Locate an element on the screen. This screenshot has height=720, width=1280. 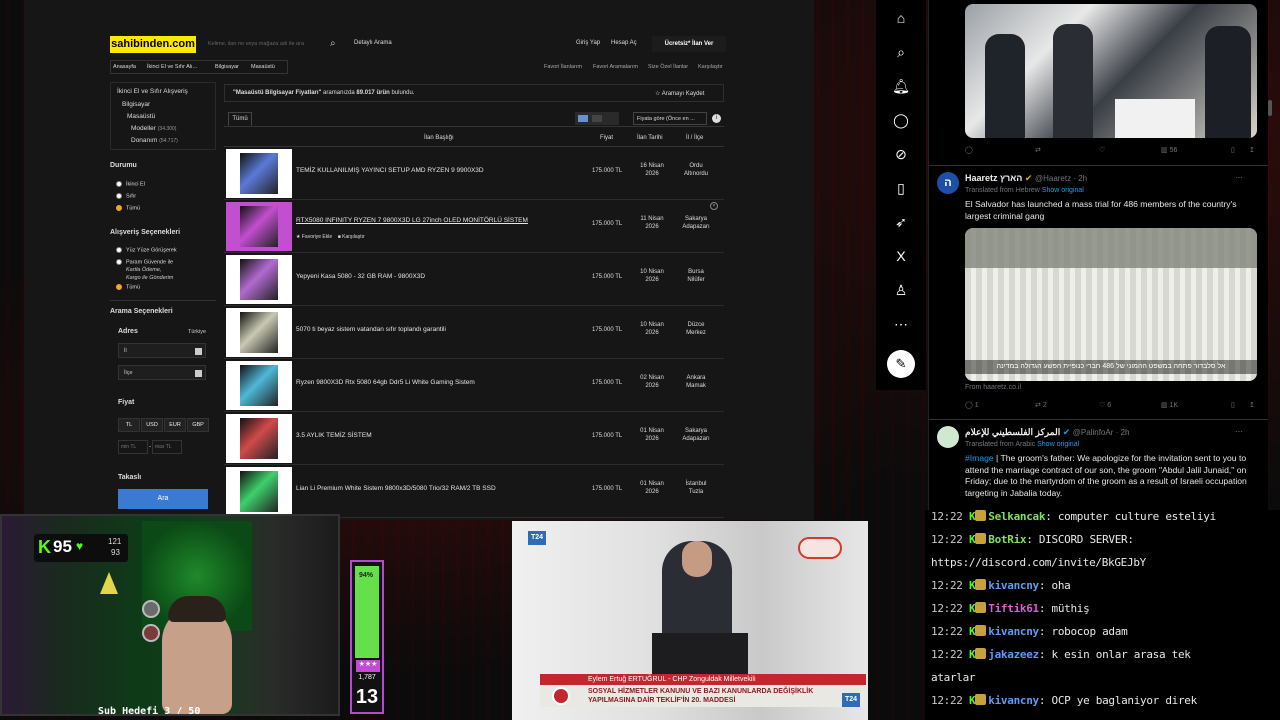
info-icon: i is located at coordinates (716, 118).